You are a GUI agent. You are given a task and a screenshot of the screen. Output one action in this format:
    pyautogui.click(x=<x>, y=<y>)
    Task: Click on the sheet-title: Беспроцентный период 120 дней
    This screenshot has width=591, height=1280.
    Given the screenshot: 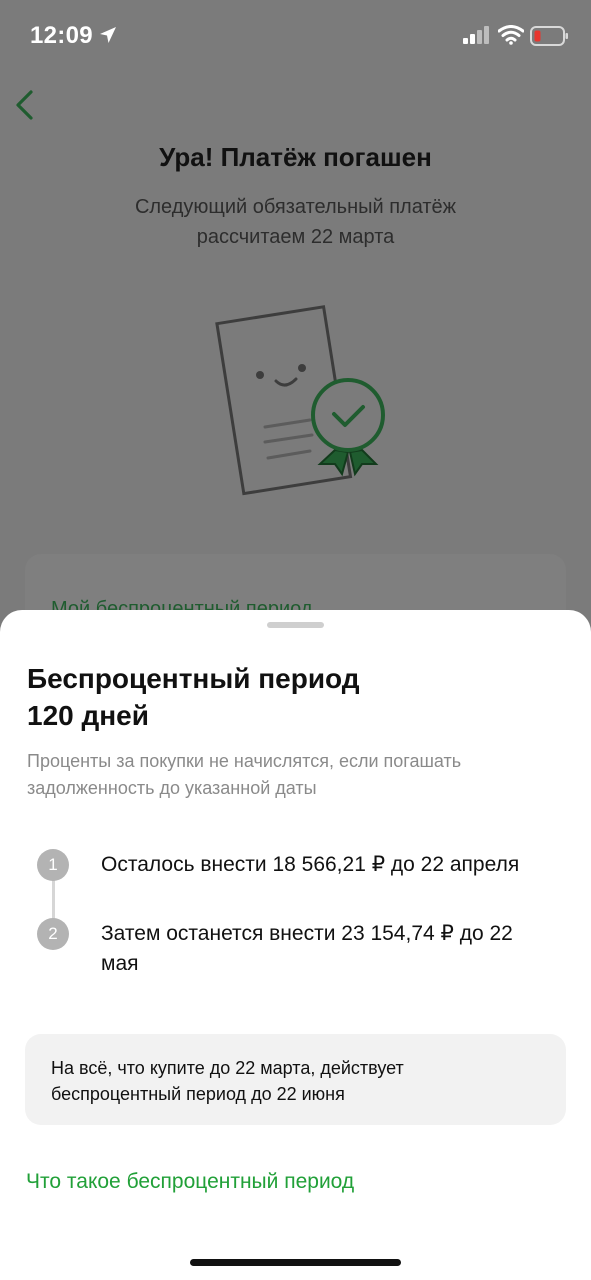 What is the action you would take?
    pyautogui.click(x=287, y=697)
    